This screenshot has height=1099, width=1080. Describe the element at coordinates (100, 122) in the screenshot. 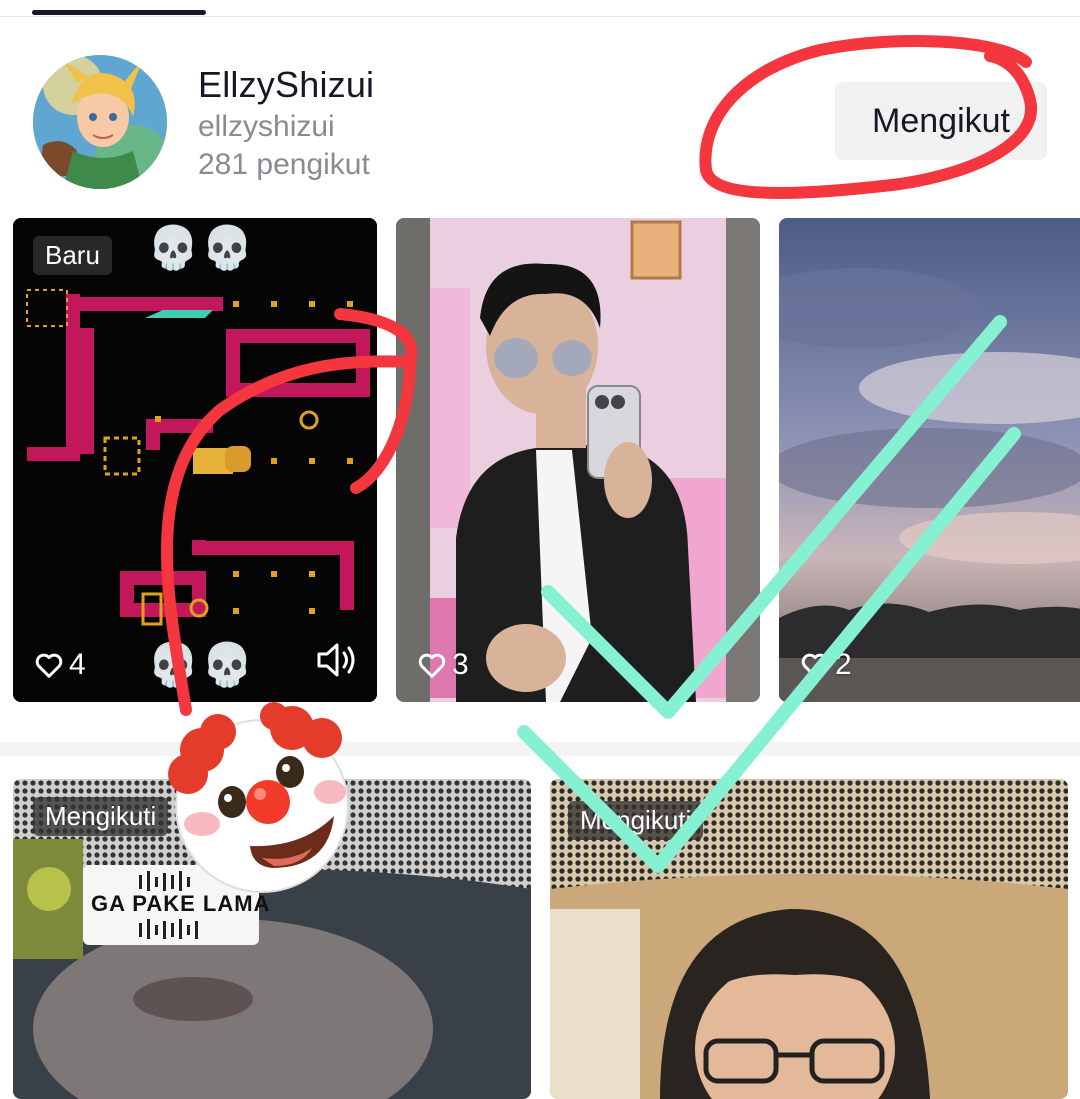

I see `avatar` at that location.